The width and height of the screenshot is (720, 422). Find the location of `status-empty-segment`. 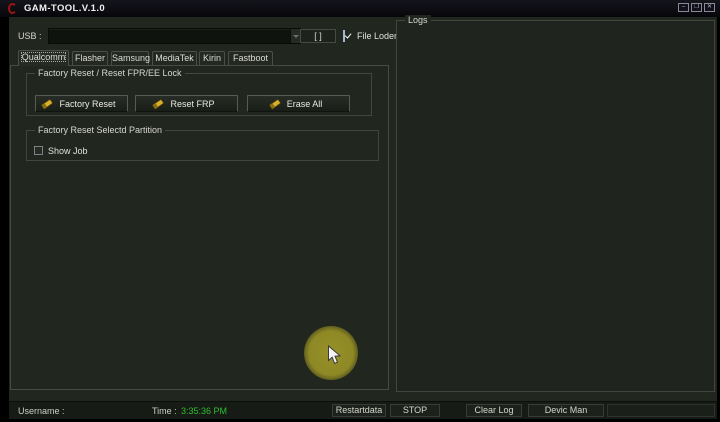

status-empty-segment is located at coordinates (661, 410).